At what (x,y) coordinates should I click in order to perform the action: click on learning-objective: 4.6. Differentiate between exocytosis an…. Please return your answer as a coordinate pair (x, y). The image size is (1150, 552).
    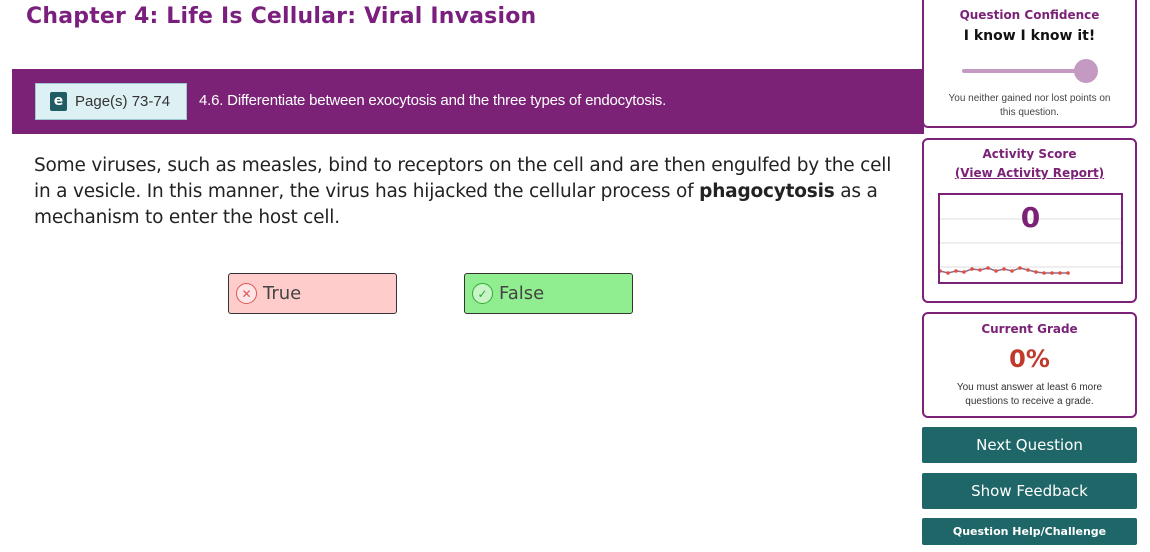
    Looking at the image, I should click on (433, 100).